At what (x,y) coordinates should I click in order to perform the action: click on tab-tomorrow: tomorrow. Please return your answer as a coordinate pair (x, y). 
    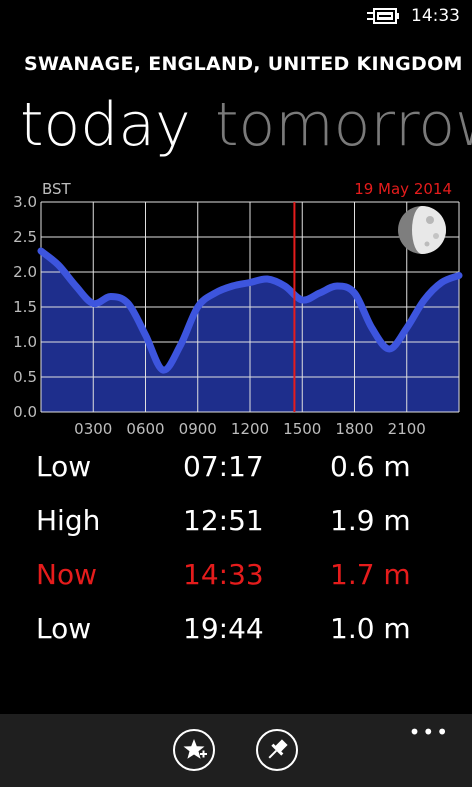
    Looking at the image, I should click on (343, 125).